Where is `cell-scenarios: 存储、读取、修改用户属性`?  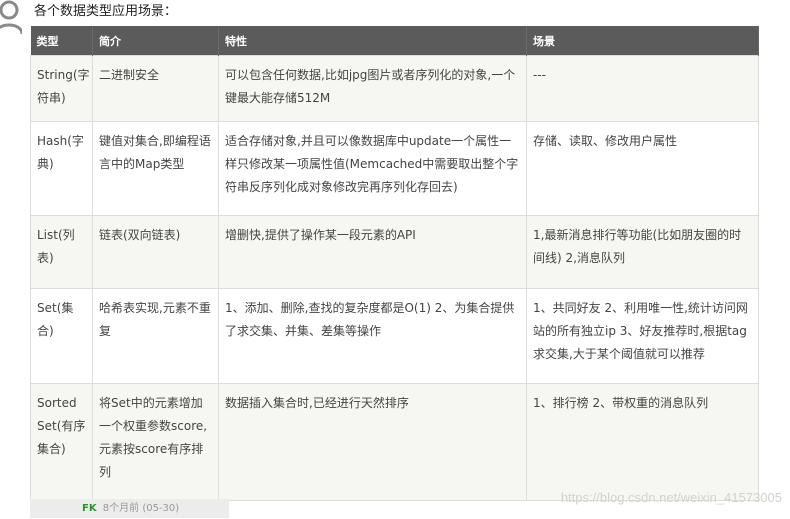
cell-scenarios: 存储、读取、修改用户属性 is located at coordinates (642, 168).